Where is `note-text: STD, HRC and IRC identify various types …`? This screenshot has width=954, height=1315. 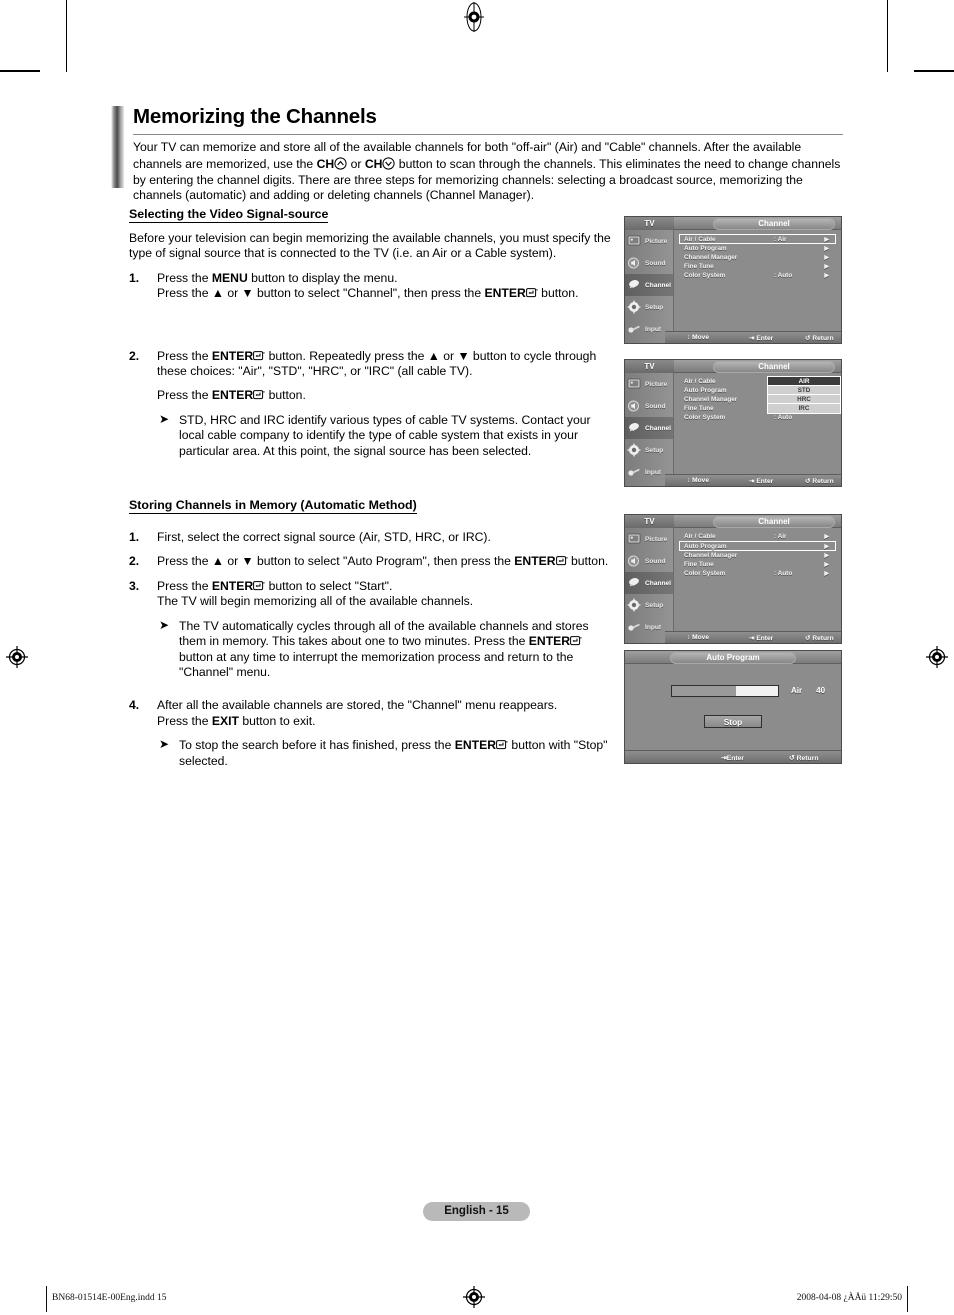
note-text: STD, HRC and IRC identify various types … is located at coordinates (385, 435).